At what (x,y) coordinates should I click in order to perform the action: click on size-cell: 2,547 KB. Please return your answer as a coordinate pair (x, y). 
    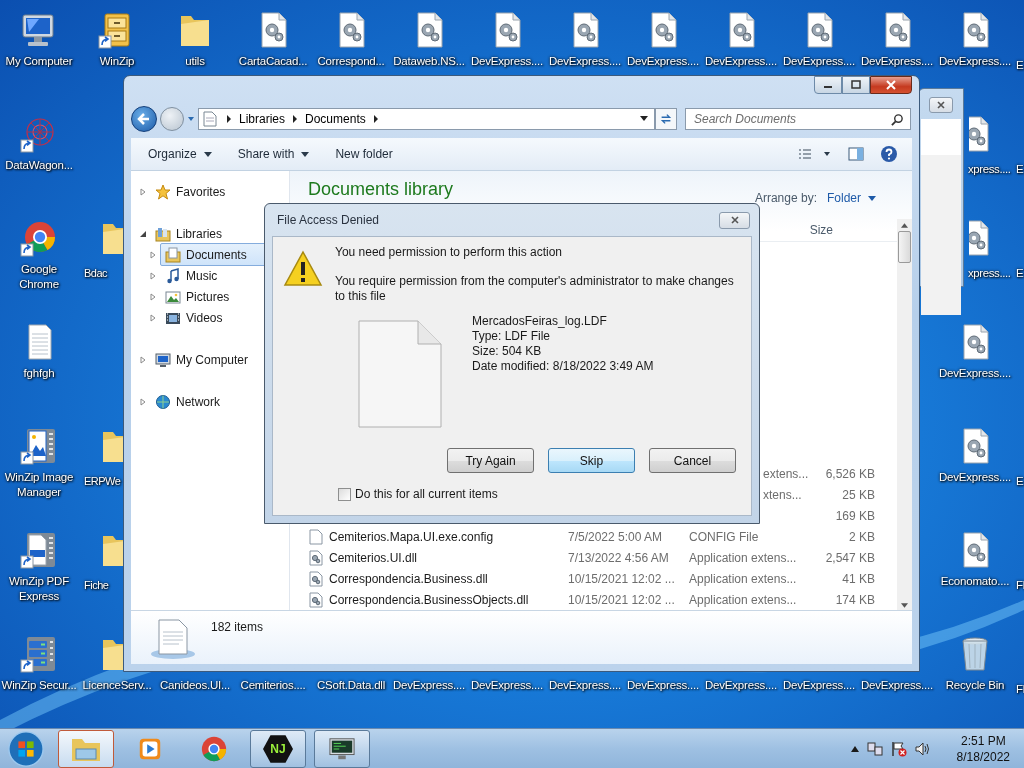
    Looking at the image, I should click on (850, 557).